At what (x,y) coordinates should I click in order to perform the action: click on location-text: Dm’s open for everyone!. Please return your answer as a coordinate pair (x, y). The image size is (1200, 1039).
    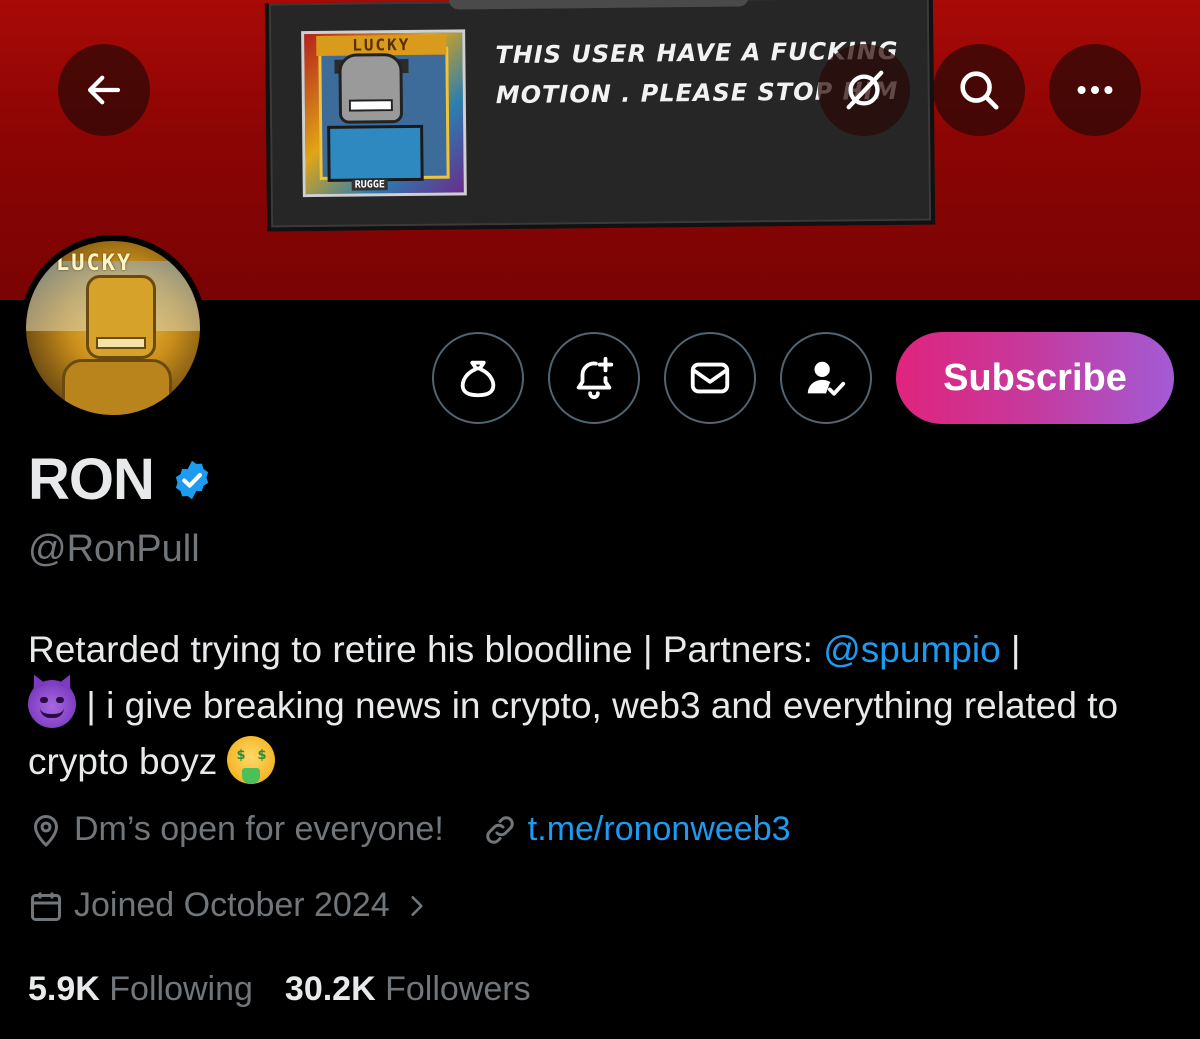
    Looking at the image, I should click on (259, 829).